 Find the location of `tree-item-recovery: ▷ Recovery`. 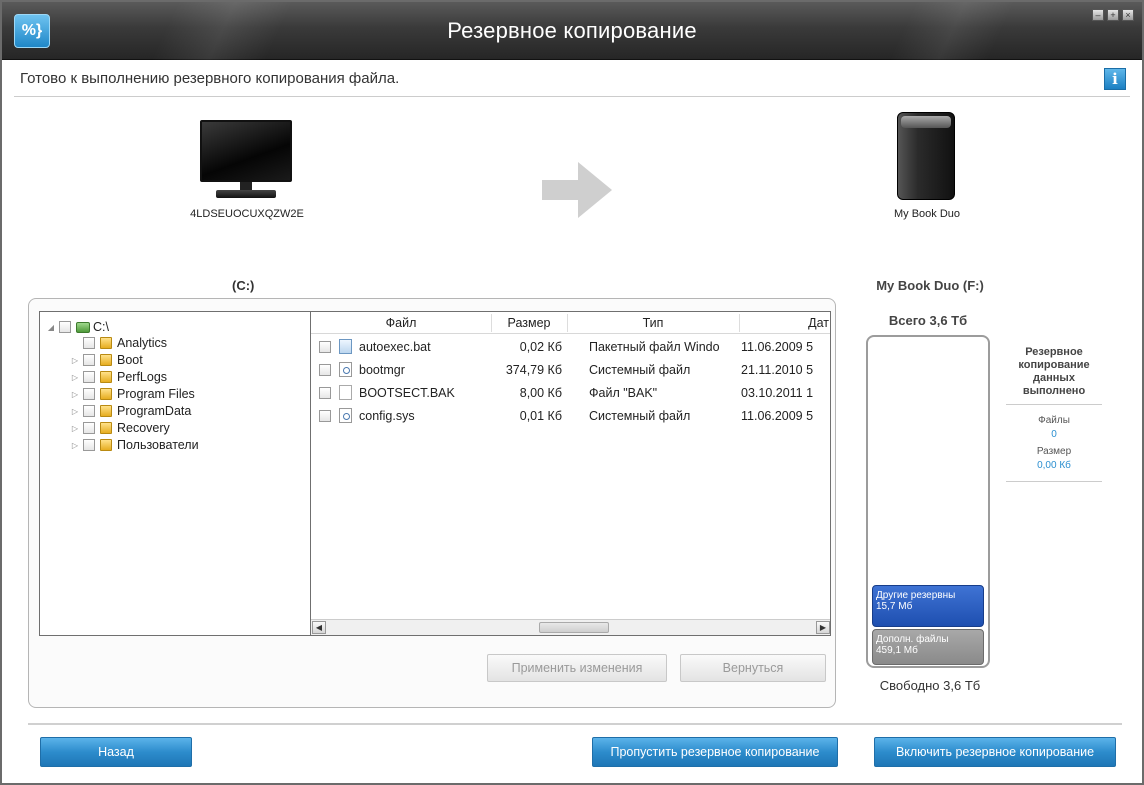

tree-item-recovery: ▷ Recovery is located at coordinates (120, 428).